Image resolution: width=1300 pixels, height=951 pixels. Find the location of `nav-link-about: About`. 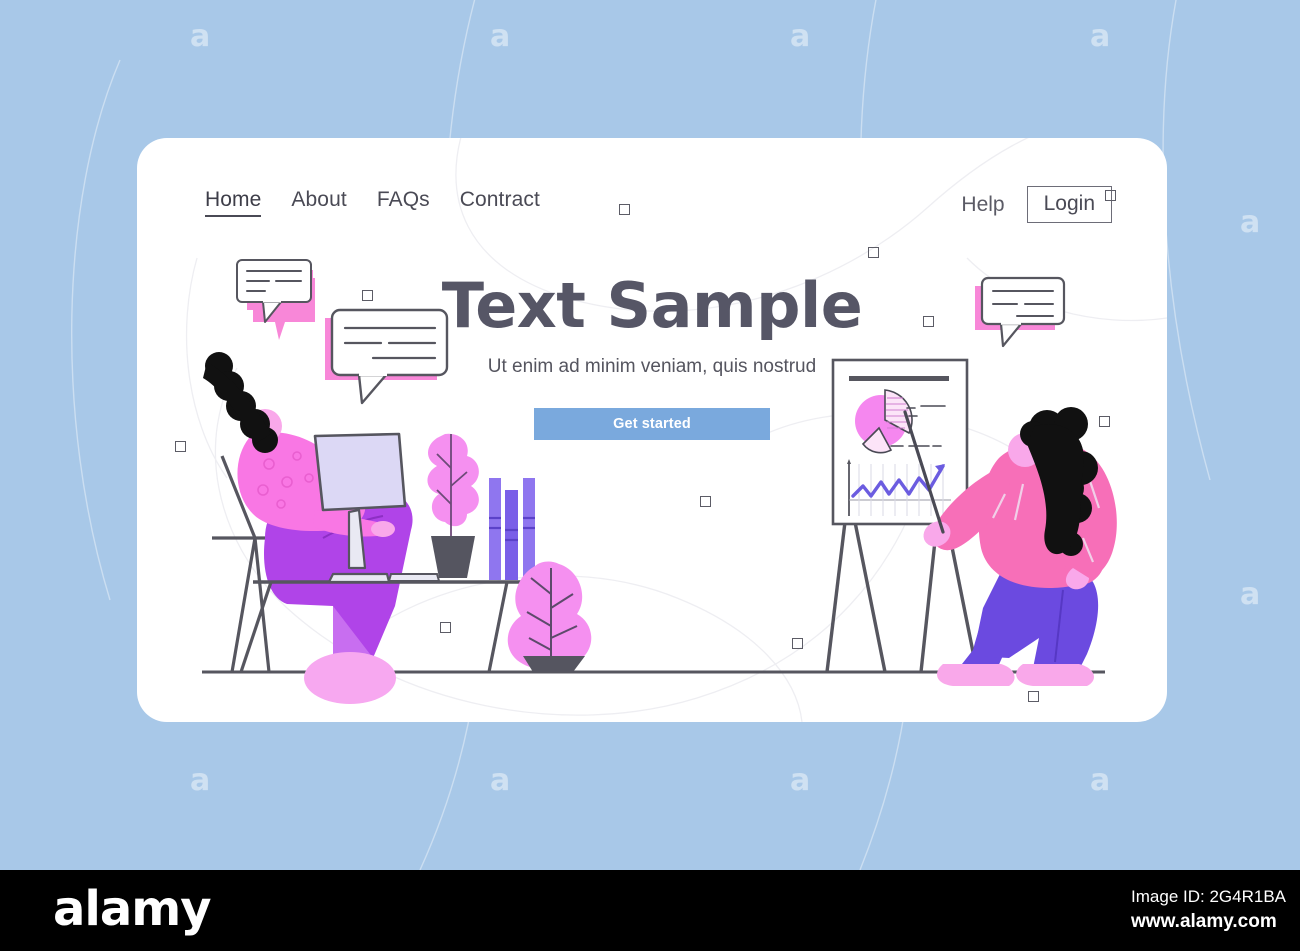

nav-link-about: About is located at coordinates (318, 200).